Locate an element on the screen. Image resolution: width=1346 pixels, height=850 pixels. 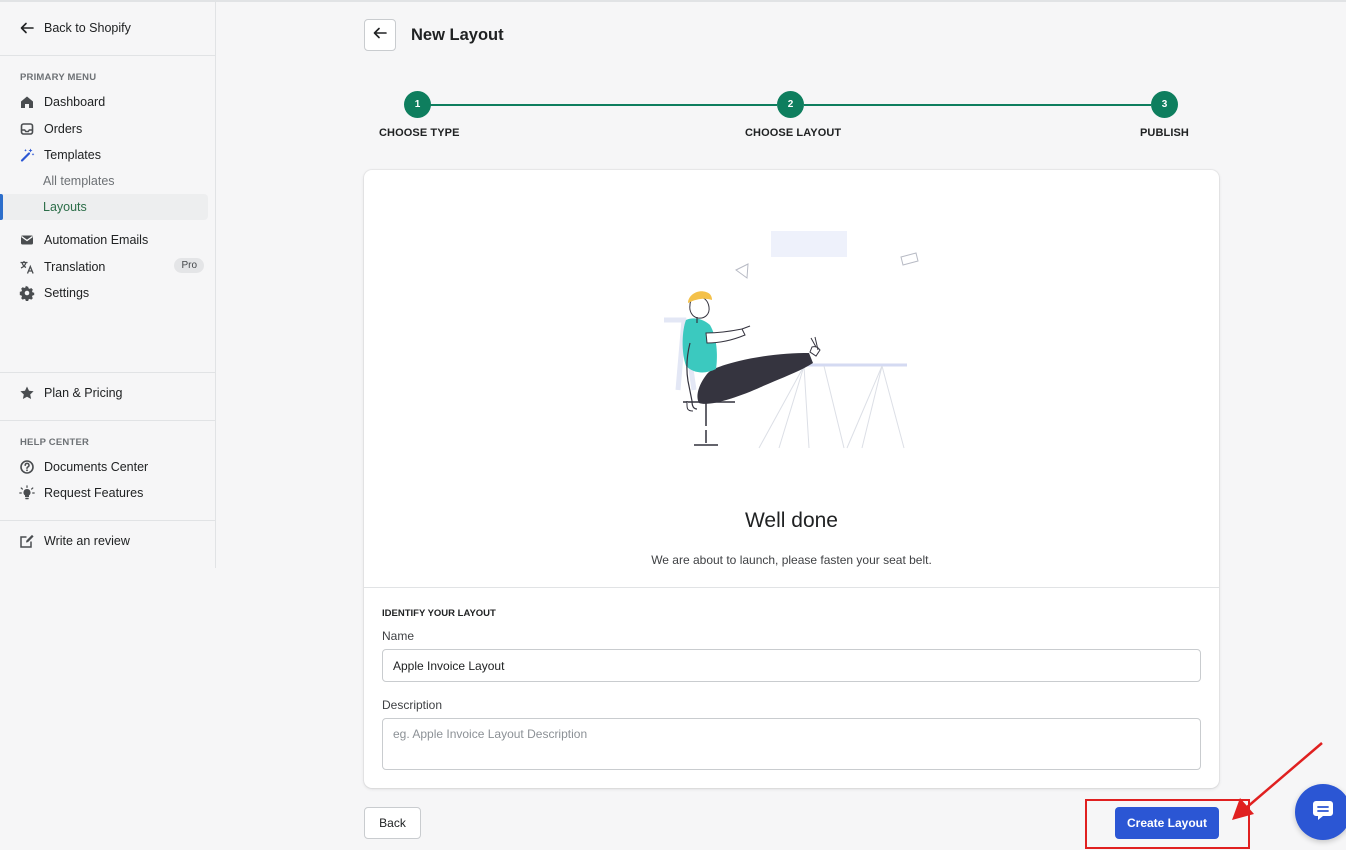
step-2-label: CHOOSE LAYOUT is located at coordinates (793, 133).